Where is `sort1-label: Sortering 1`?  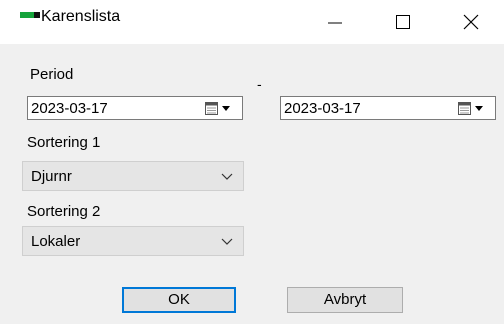 sort1-label: Sortering 1 is located at coordinates (64, 142).